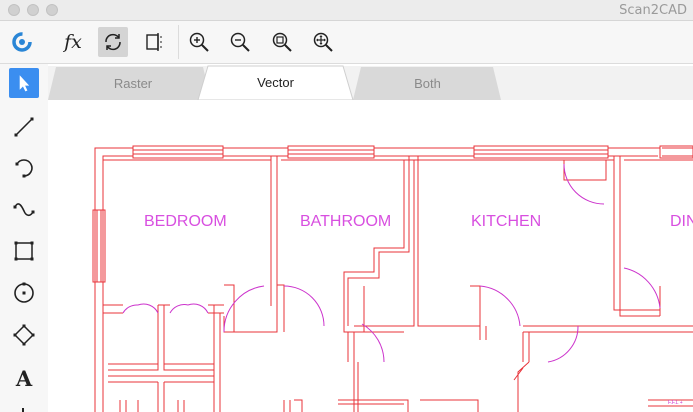 This screenshot has width=693, height=412. I want to click on room-label-kitchen: KITCHEN, so click(506, 221).